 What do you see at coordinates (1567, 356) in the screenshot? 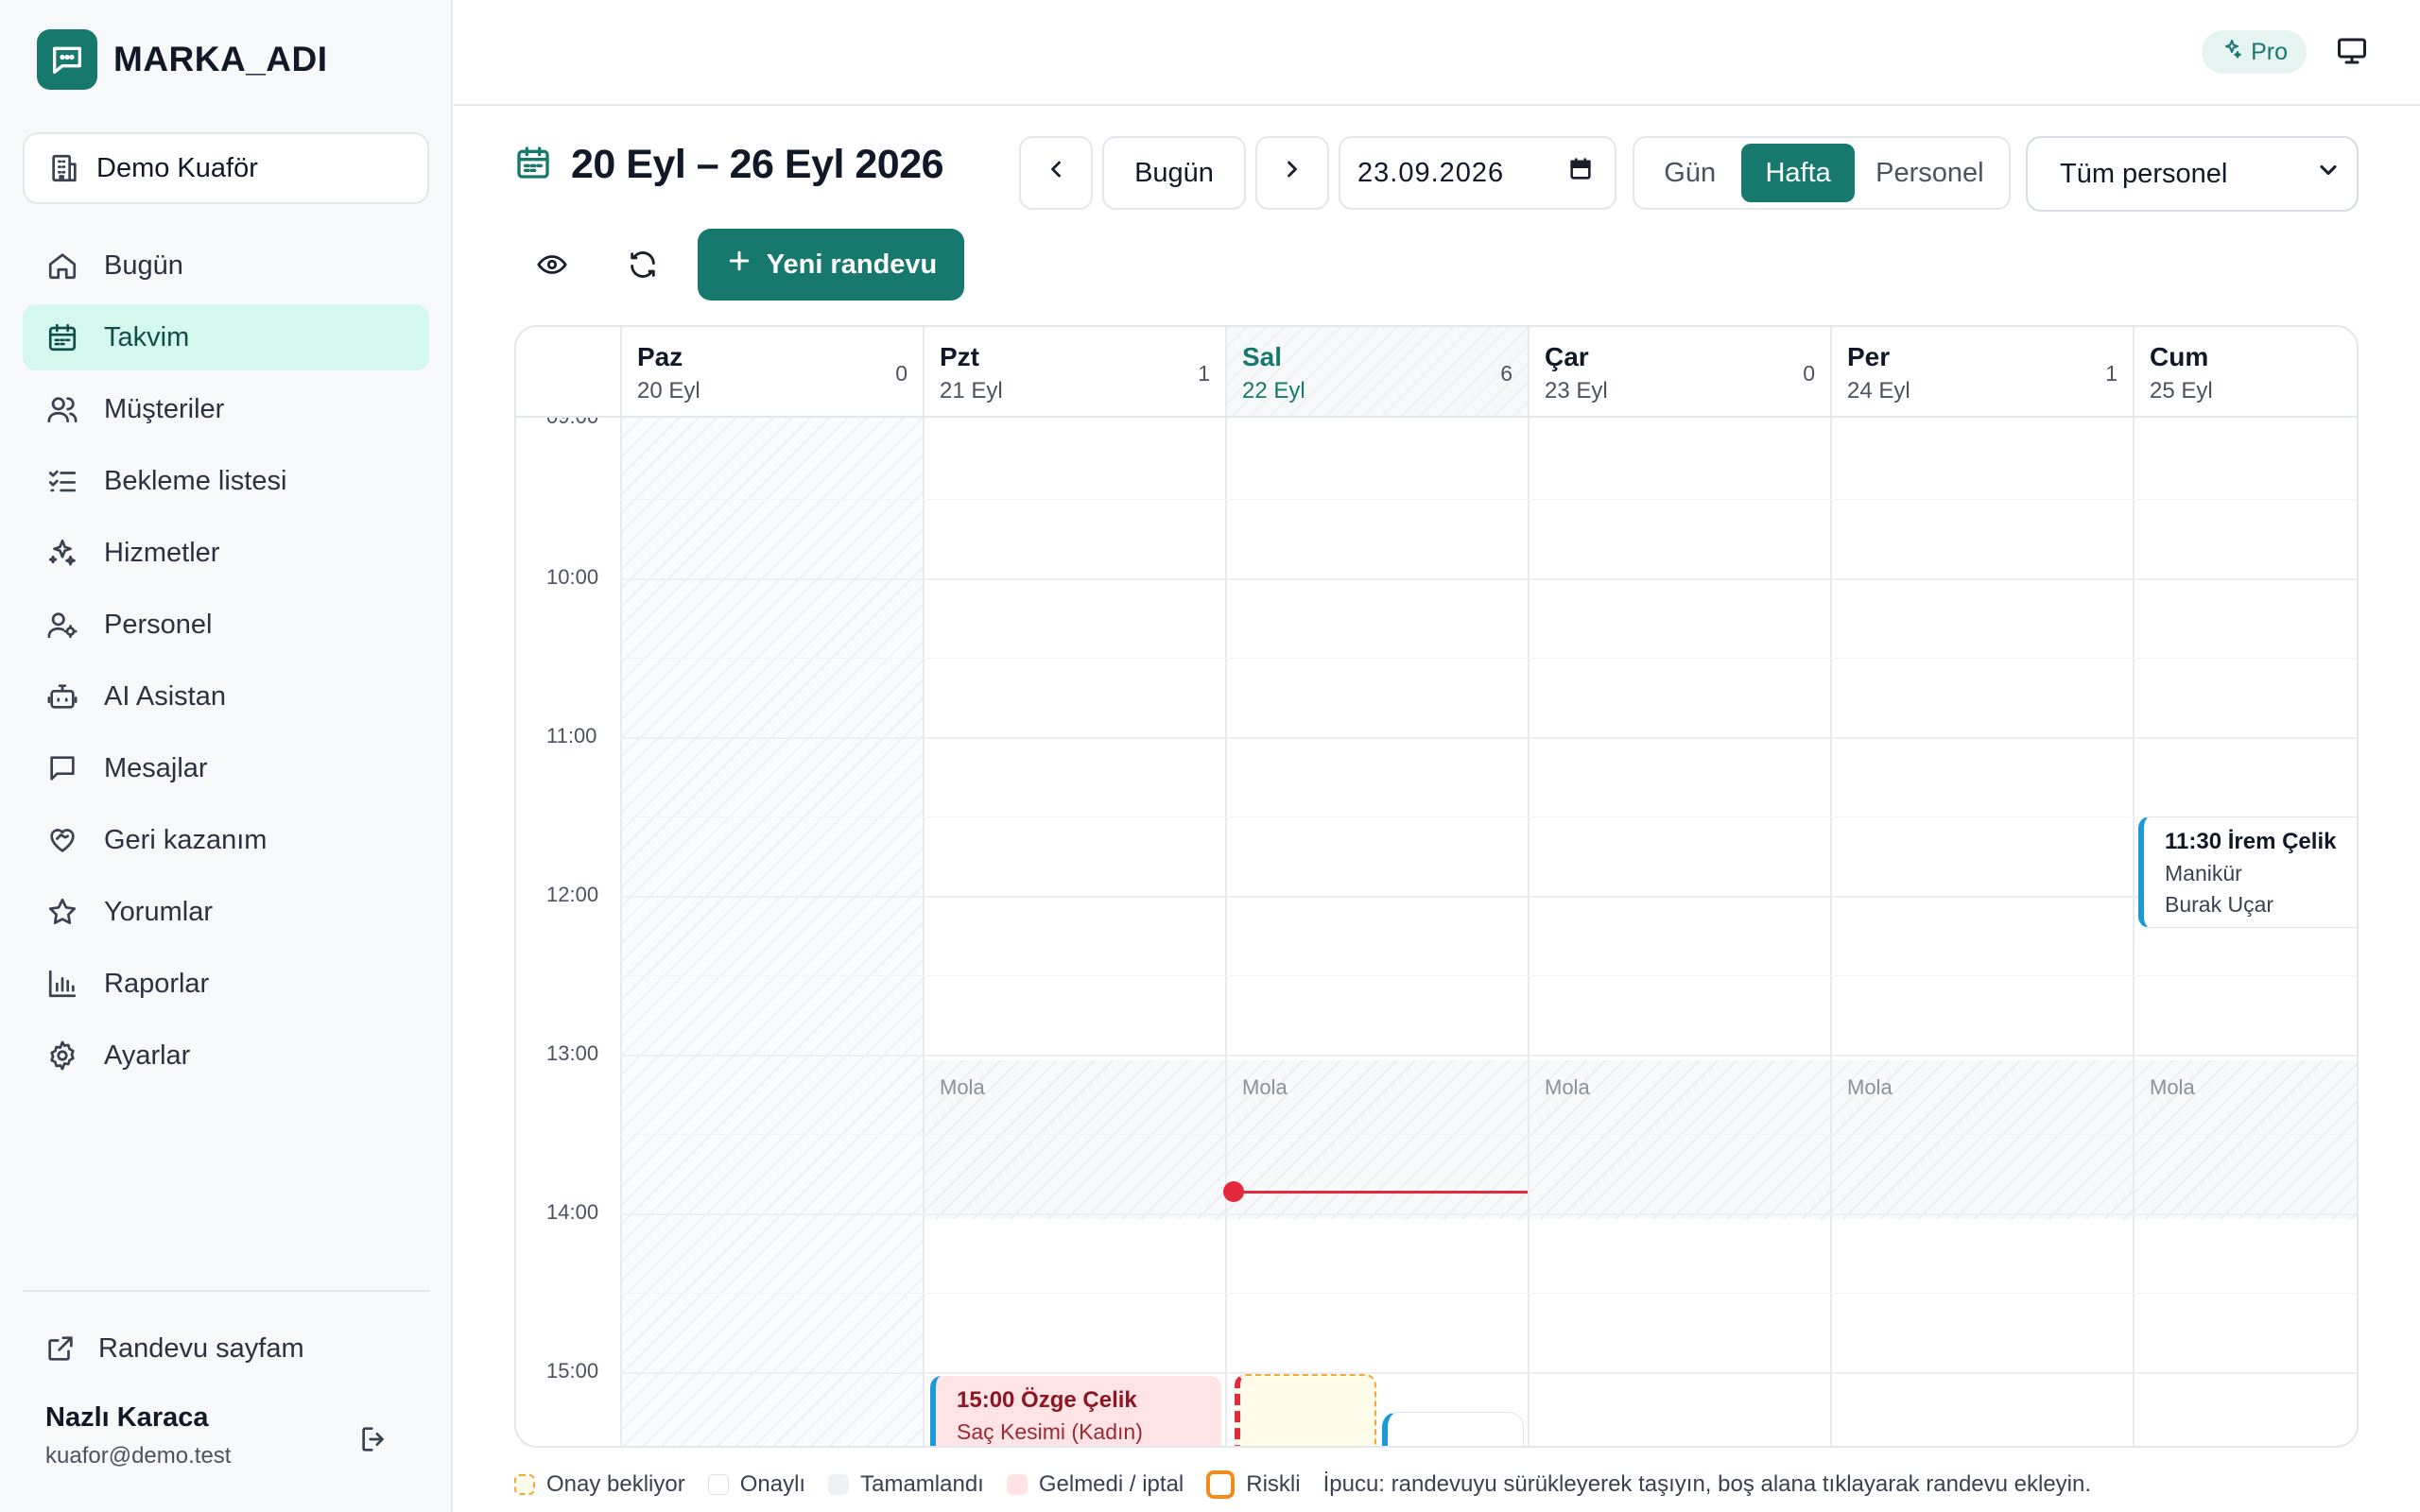
I see `day-name: Çar` at bounding box center [1567, 356].